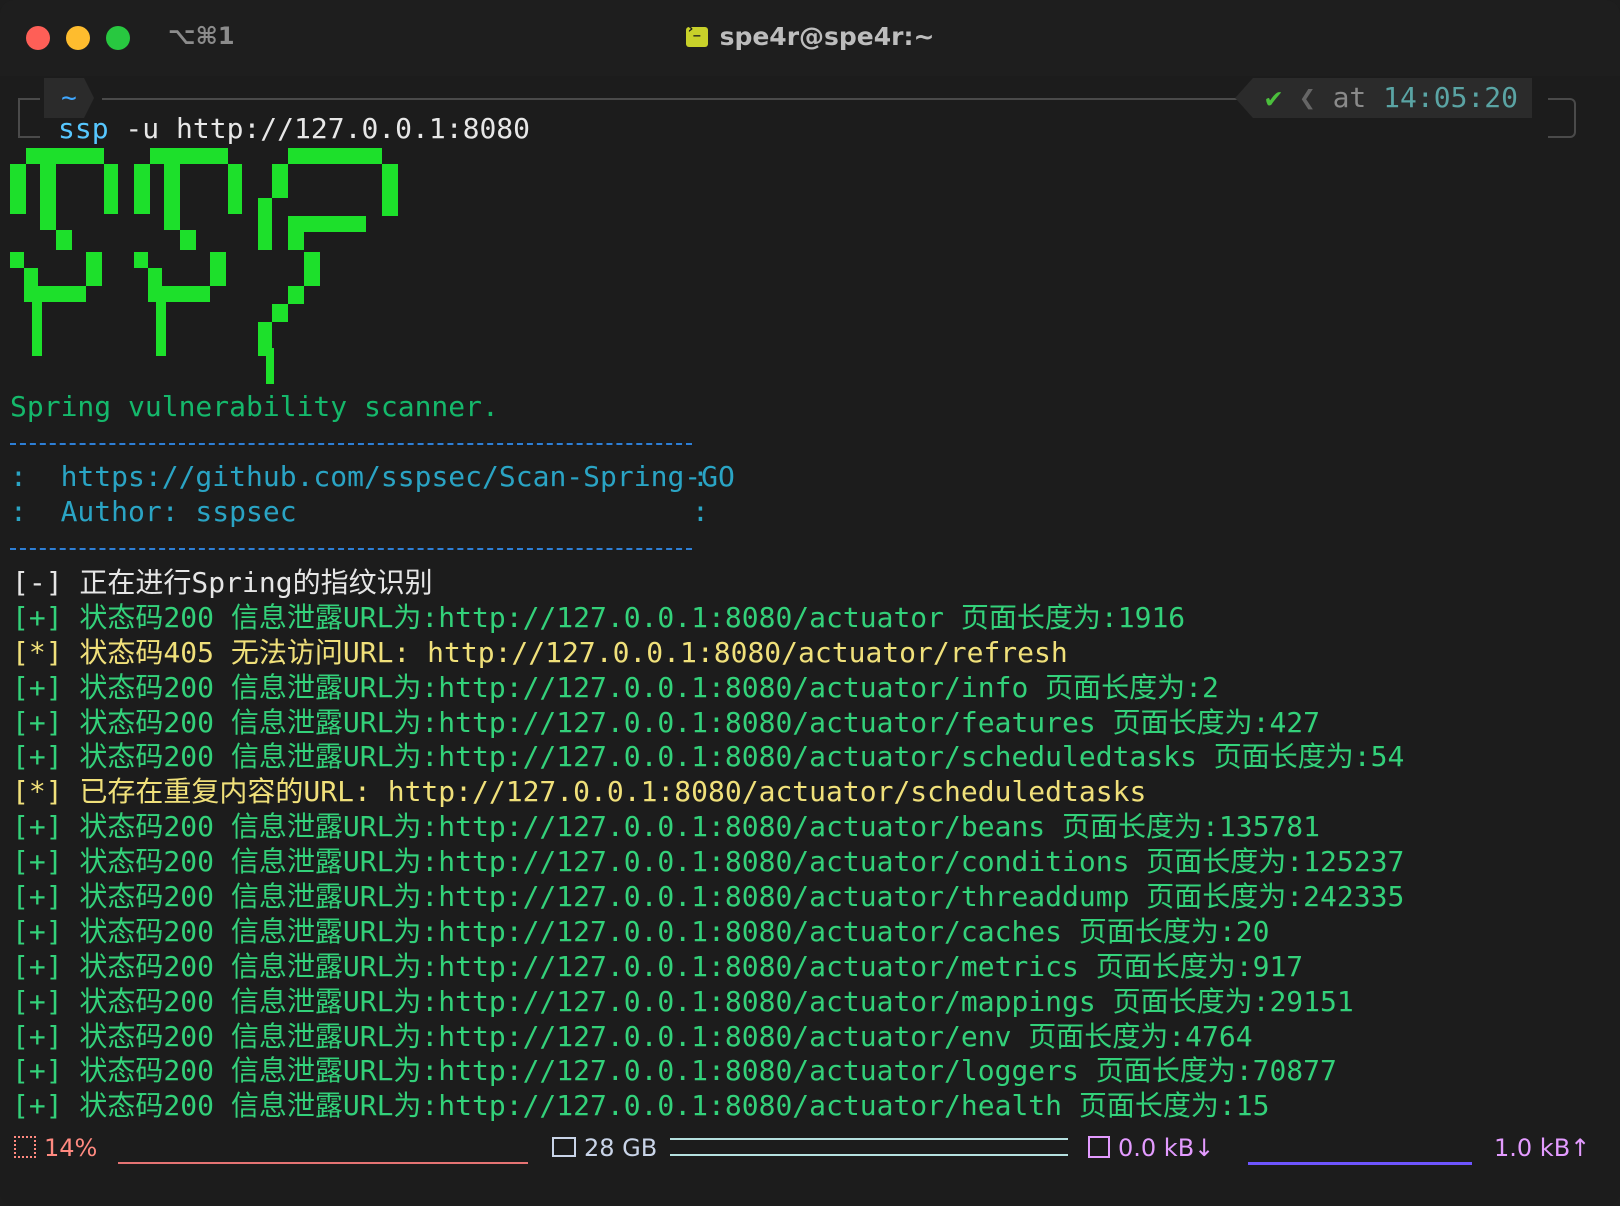 This screenshot has height=1206, width=1620. Describe the element at coordinates (1542, 1148) in the screenshot. I see `network-up: 1.0 kB↑` at that location.